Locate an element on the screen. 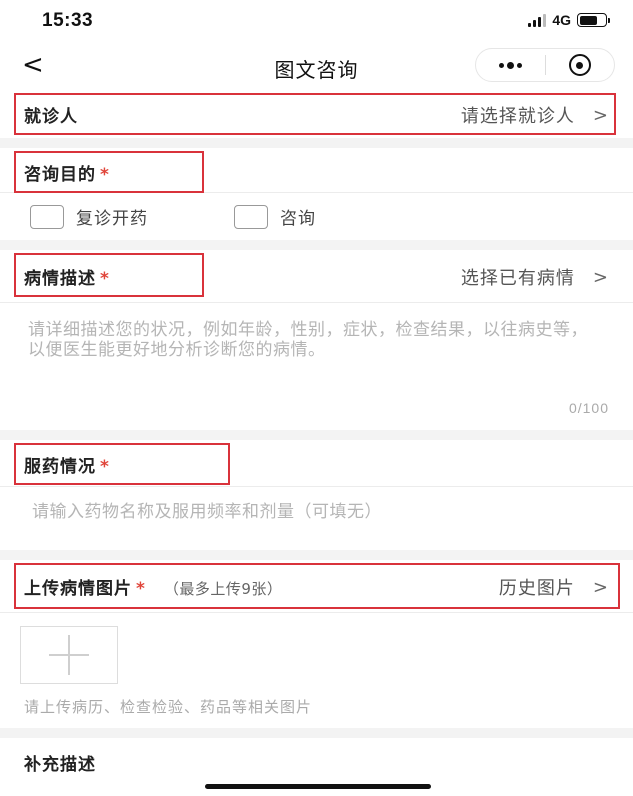  select-existing-condition: 选择已有病情 > is located at coordinates (535, 277).